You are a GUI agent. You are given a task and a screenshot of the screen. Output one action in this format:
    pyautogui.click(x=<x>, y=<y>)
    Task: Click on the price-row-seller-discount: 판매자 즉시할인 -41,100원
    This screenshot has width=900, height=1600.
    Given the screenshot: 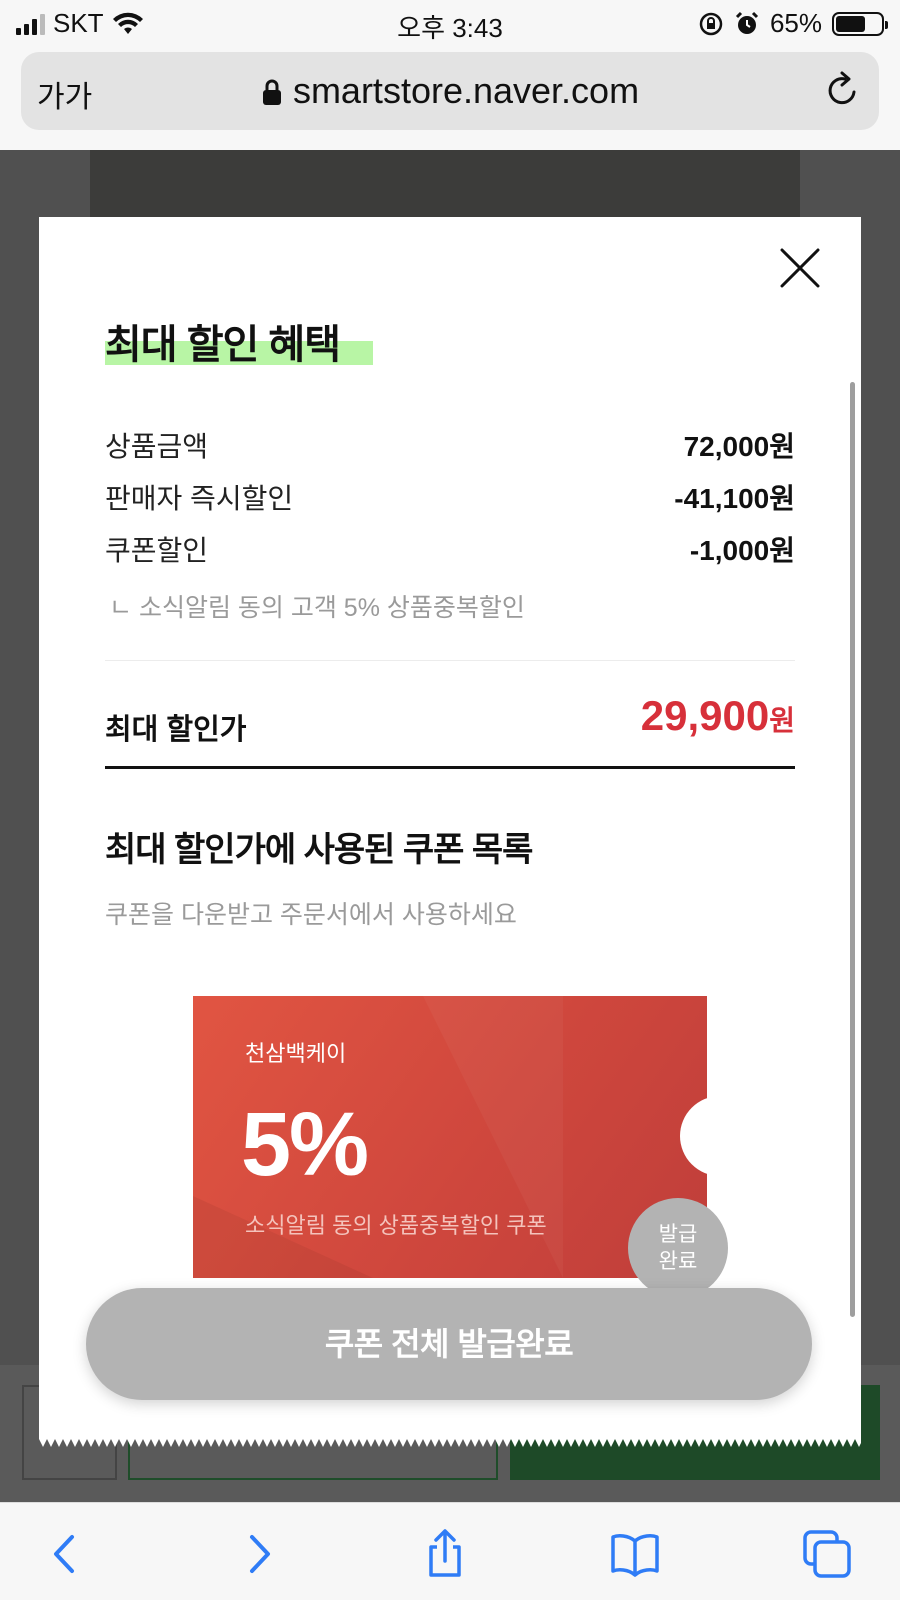 What is the action you would take?
    pyautogui.click(x=450, y=497)
    